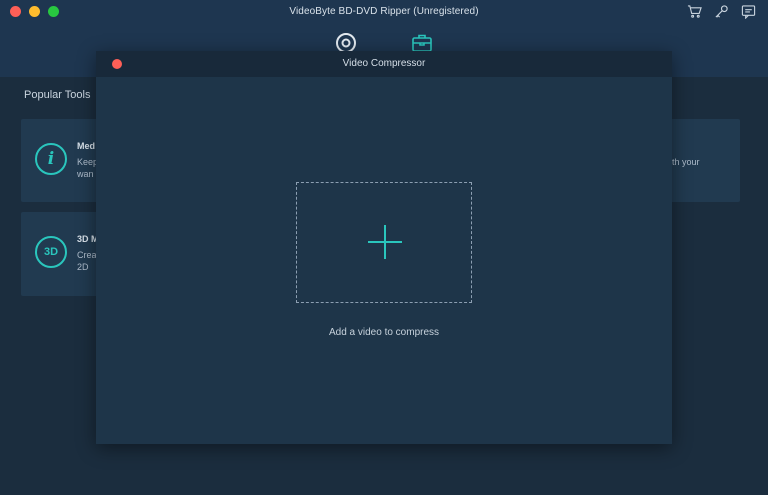 This screenshot has width=768, height=495. I want to click on card-description: Keep wan, so click(88, 168).